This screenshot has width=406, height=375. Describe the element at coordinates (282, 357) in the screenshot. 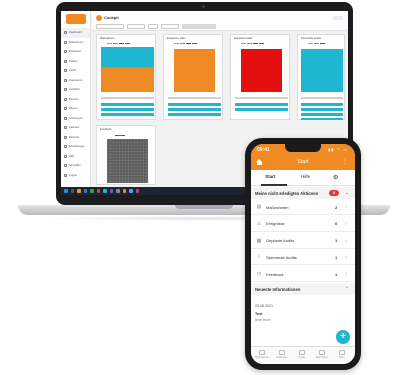

I see `nav-label: Ereignisse` at that location.